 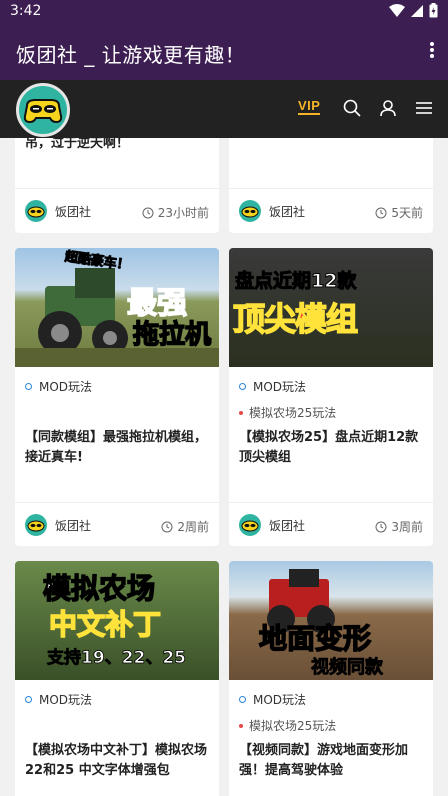 What do you see at coordinates (295, 319) in the screenshot?
I see `thumbnail-headline: 顶尖模组` at bounding box center [295, 319].